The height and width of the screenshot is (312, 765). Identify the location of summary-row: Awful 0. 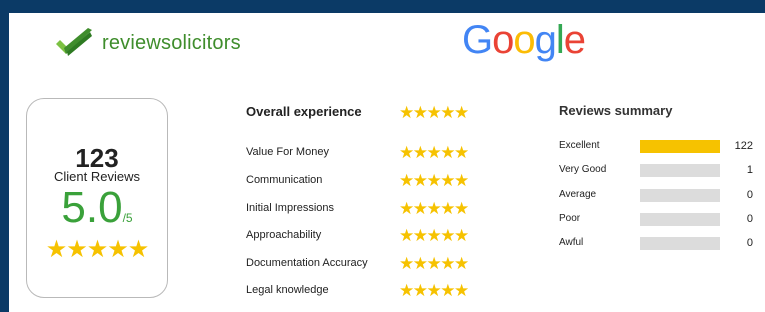
(659, 247).